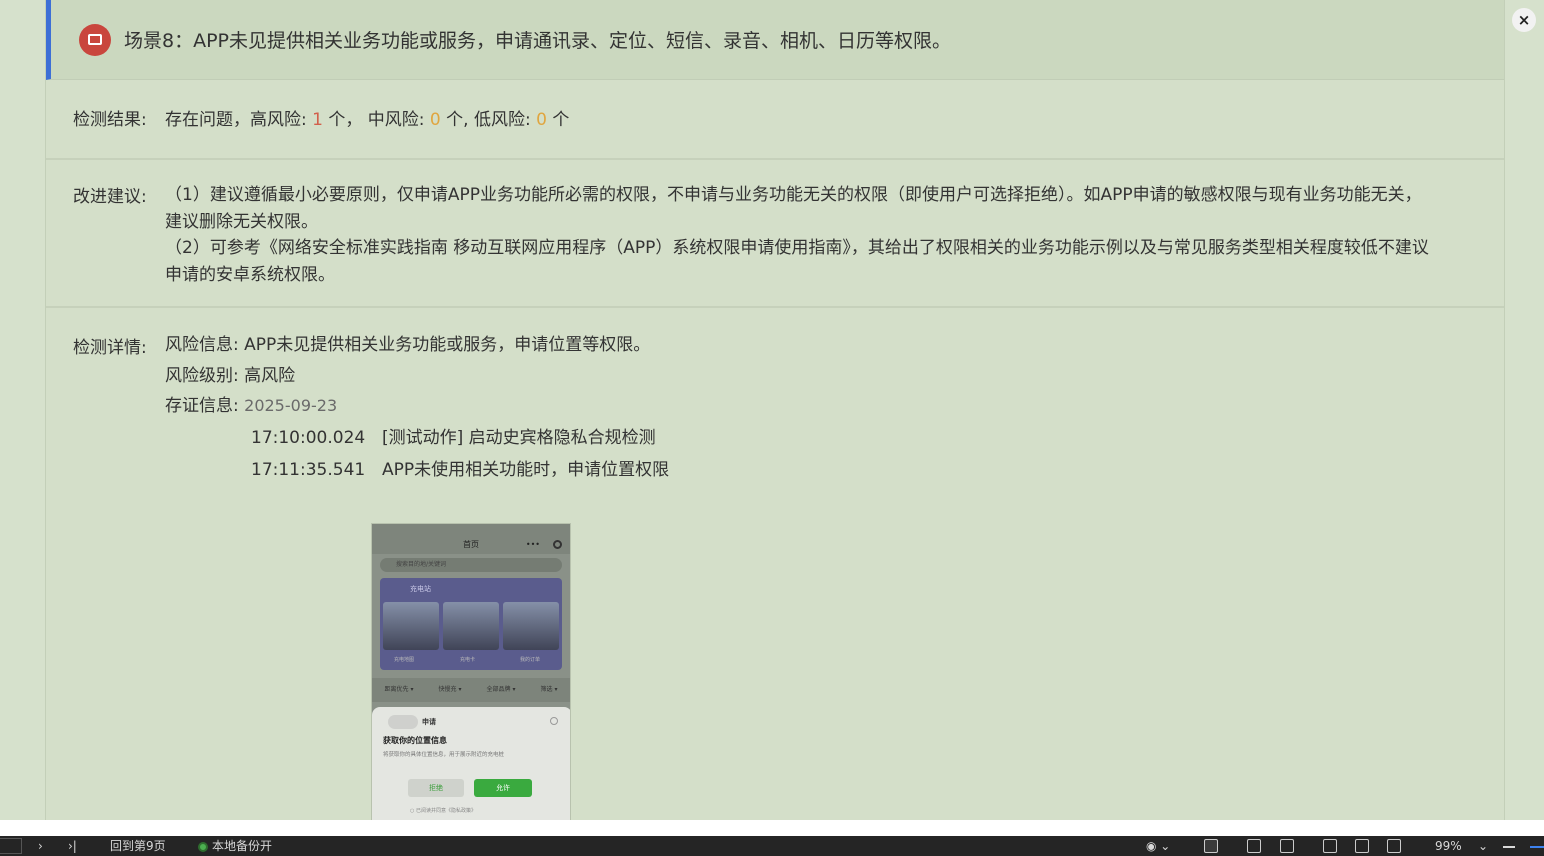  What do you see at coordinates (1362, 846) in the screenshot?
I see `fullscreen-icon` at bounding box center [1362, 846].